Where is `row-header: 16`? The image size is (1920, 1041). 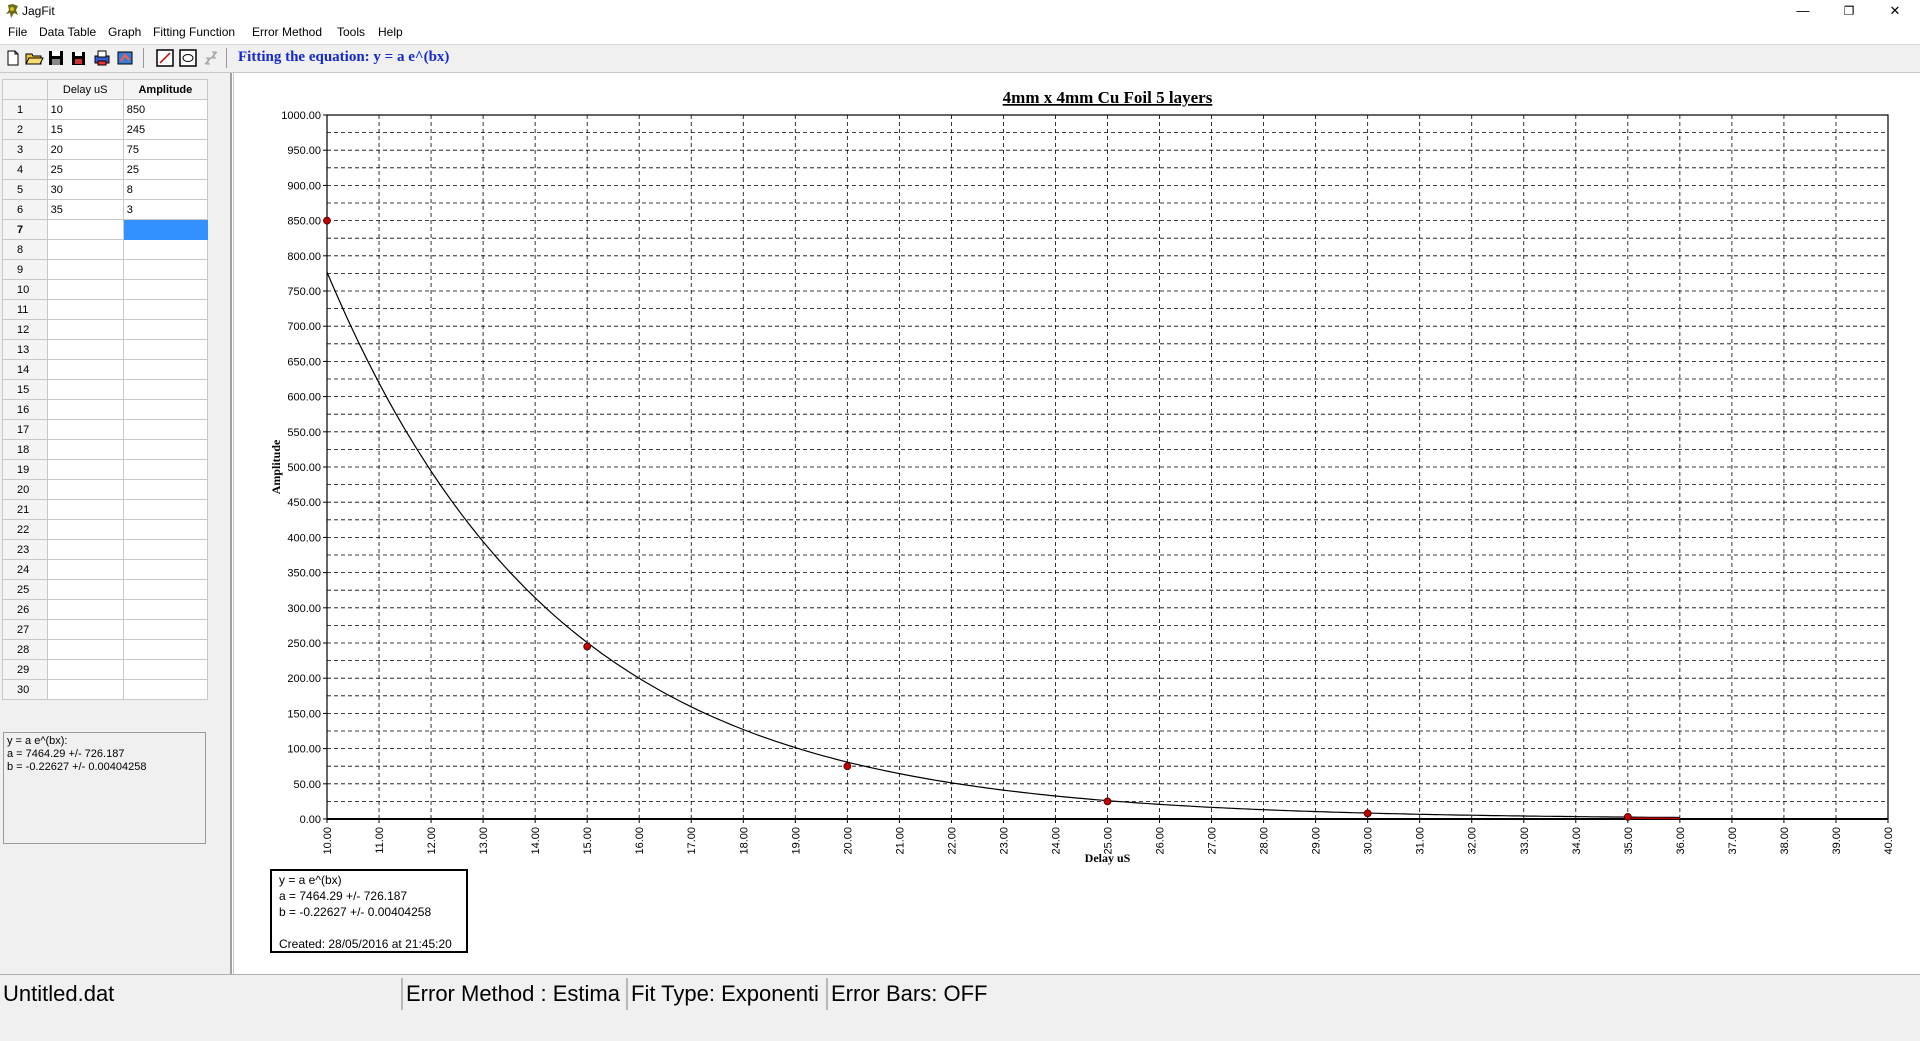
row-header: 16 is located at coordinates (25, 410).